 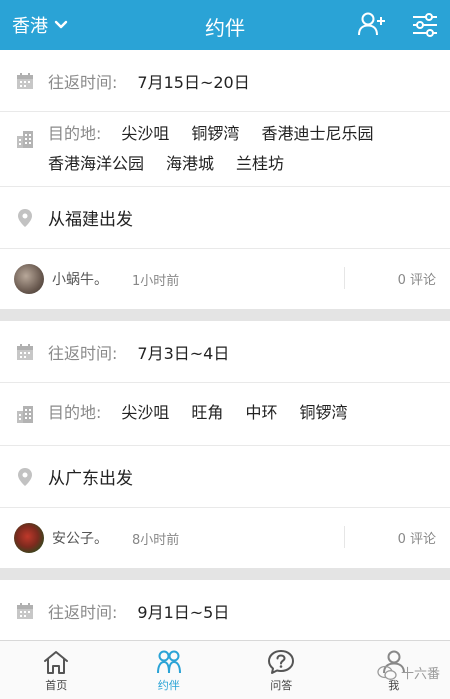 I want to click on home-icon, so click(x=56, y=662).